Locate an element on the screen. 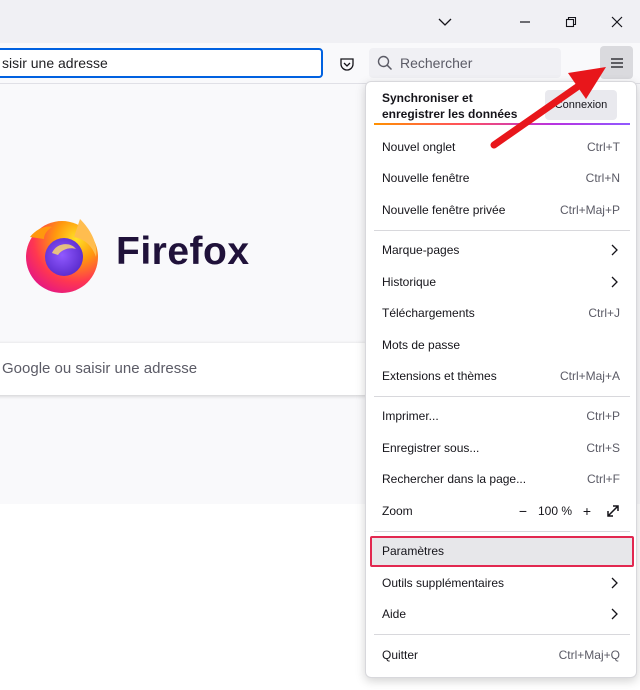 This screenshot has width=640, height=690. minimize-icon is located at coordinates (525, 21).